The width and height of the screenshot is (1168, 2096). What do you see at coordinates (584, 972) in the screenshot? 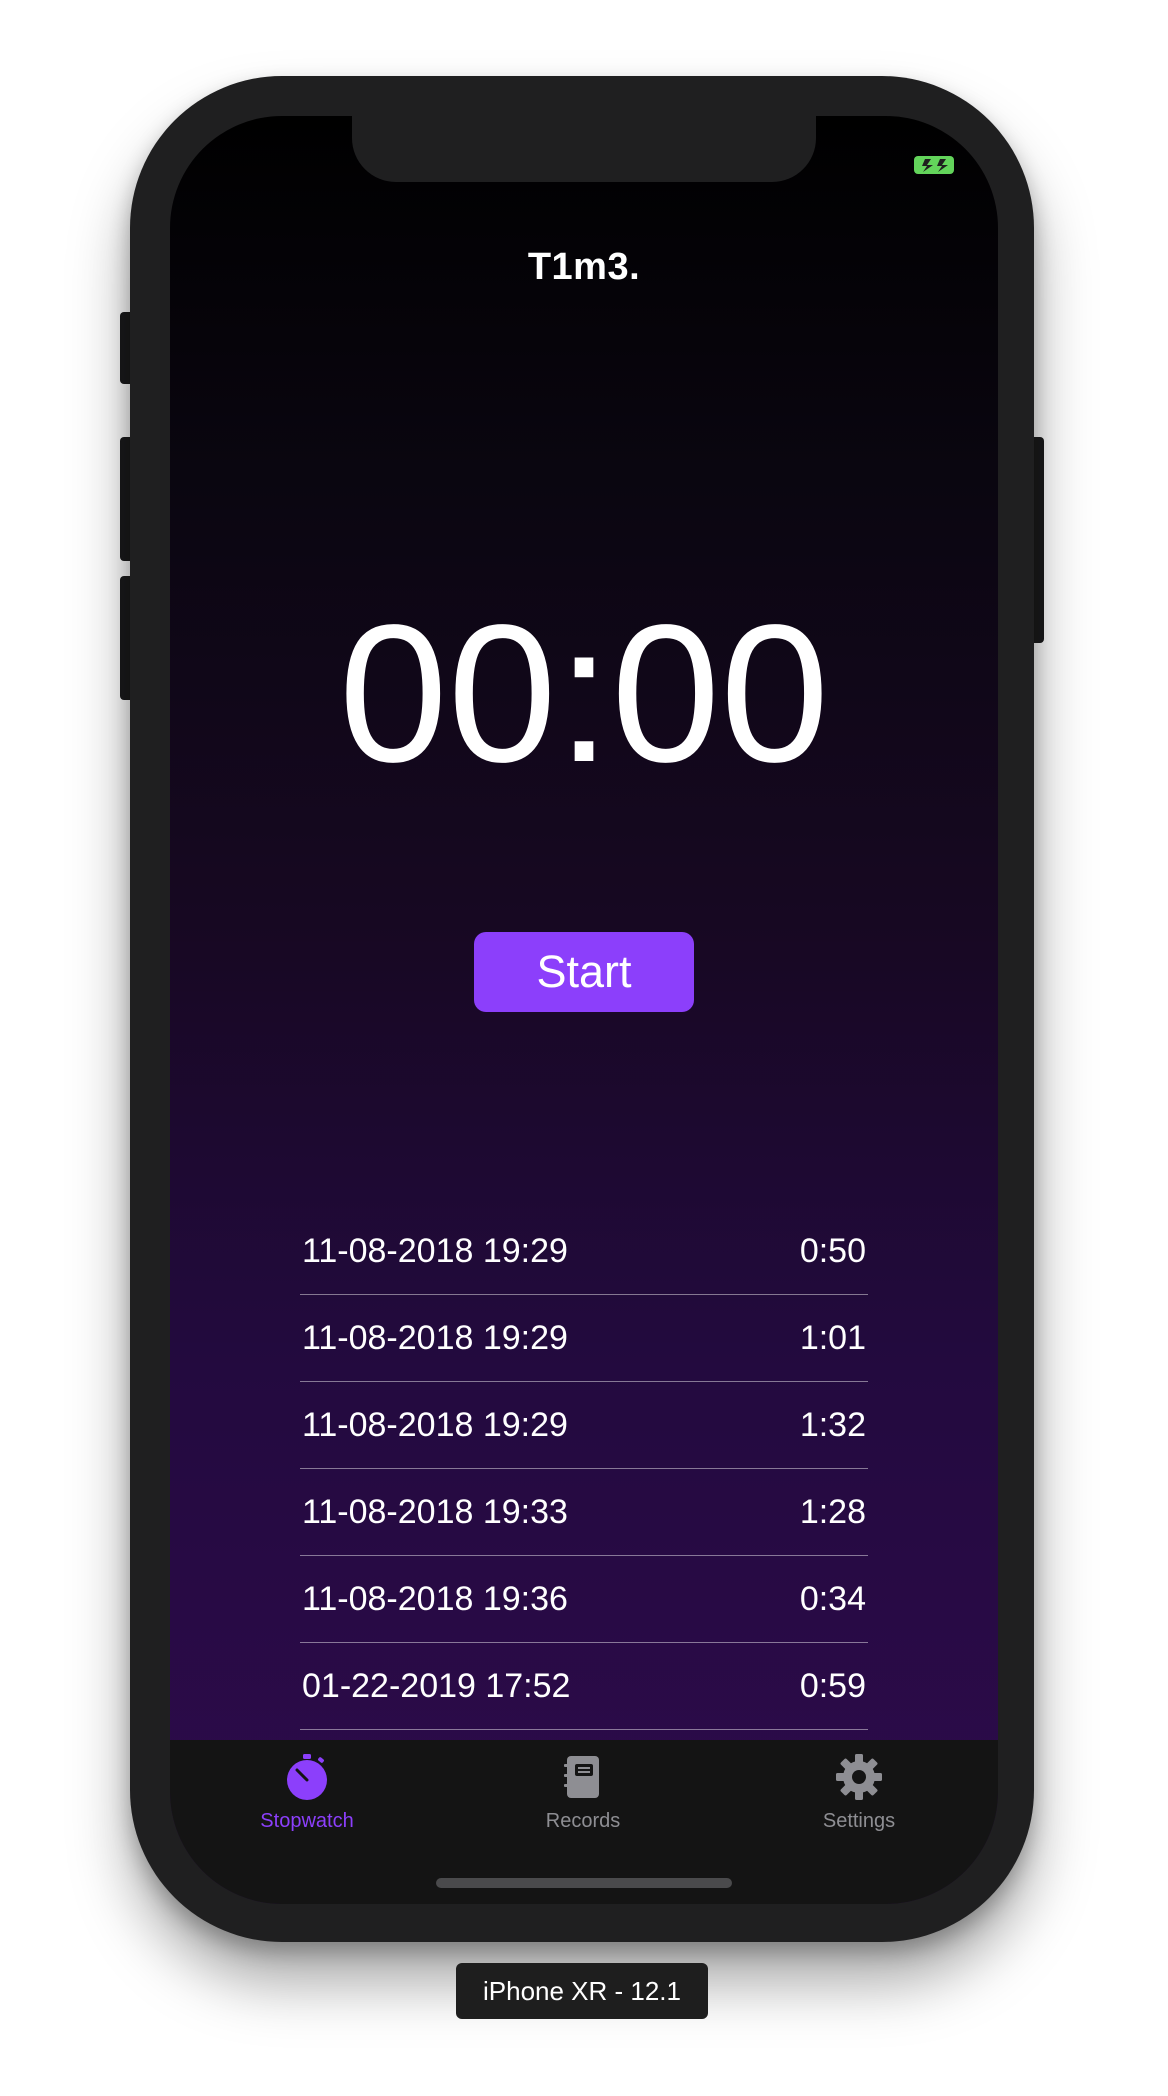
I see `start-button: Start` at bounding box center [584, 972].